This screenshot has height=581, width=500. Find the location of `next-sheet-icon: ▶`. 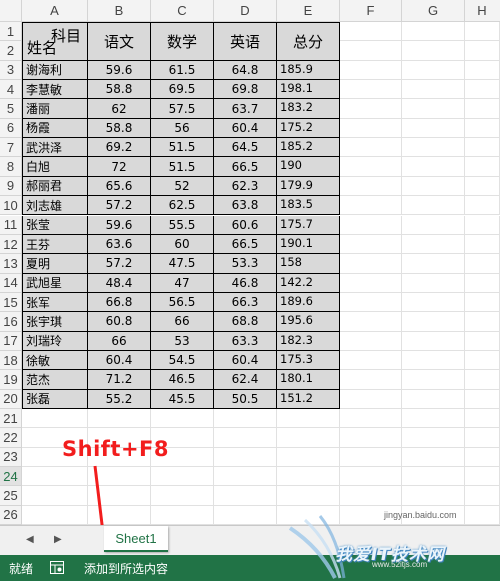

next-sheet-icon: ▶ is located at coordinates (58, 539).